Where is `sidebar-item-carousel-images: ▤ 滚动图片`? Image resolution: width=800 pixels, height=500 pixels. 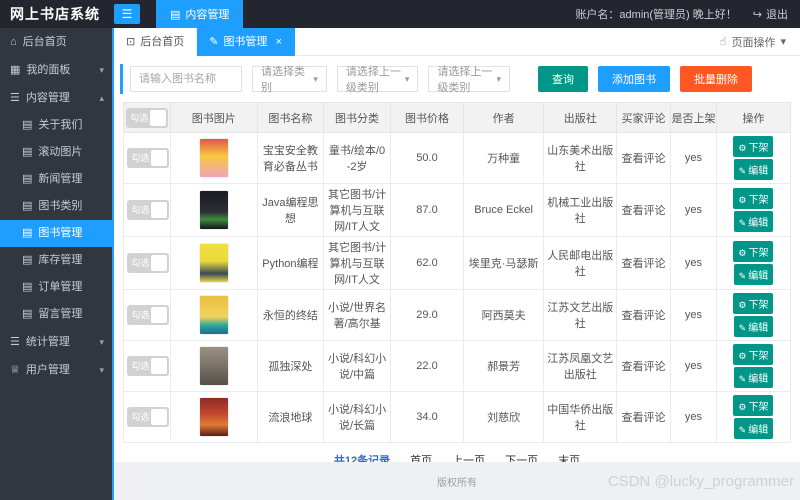 sidebar-item-carousel-images: ▤ 滚动图片 is located at coordinates (56, 152).